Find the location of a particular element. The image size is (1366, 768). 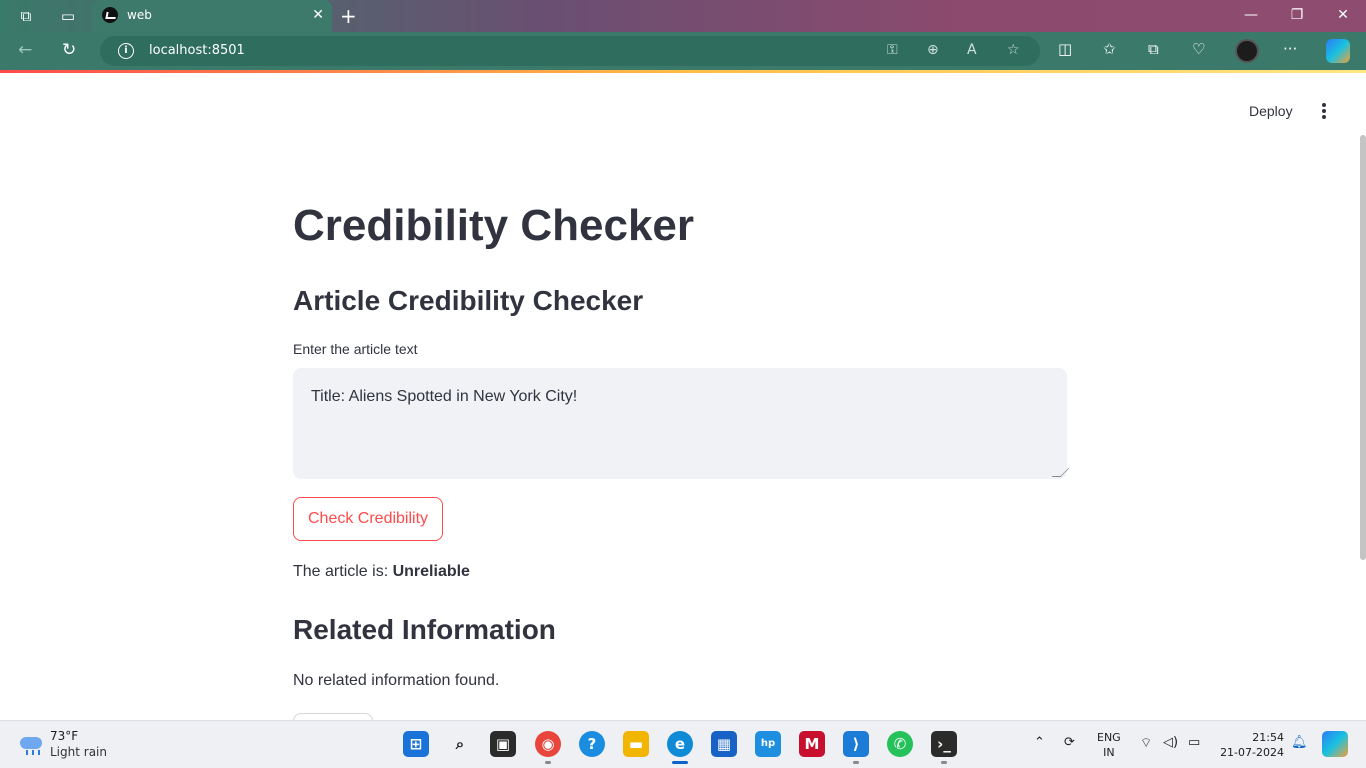

volume-icon: ◁) is located at coordinates (1170, 742).